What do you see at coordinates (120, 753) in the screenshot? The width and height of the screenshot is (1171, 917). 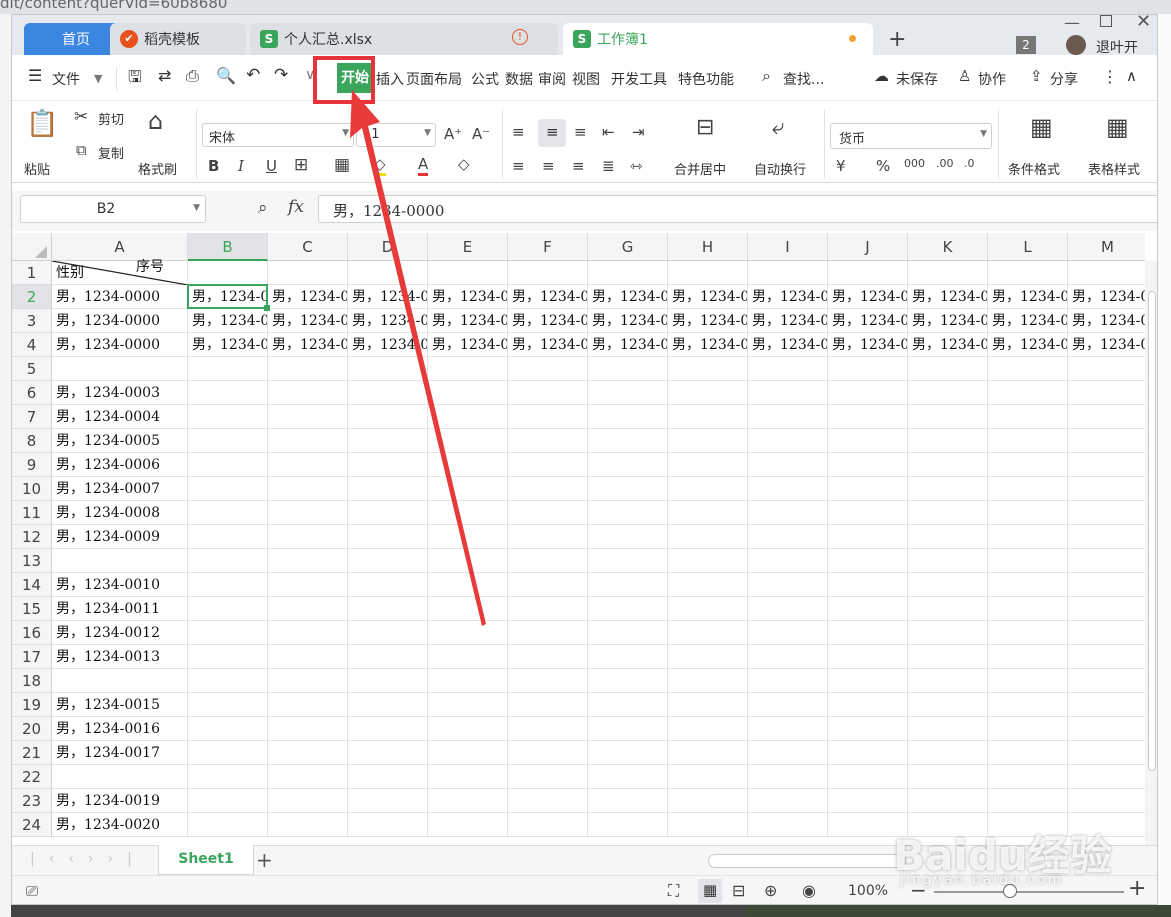 I see `cell-a21: 男，1234-0017` at bounding box center [120, 753].